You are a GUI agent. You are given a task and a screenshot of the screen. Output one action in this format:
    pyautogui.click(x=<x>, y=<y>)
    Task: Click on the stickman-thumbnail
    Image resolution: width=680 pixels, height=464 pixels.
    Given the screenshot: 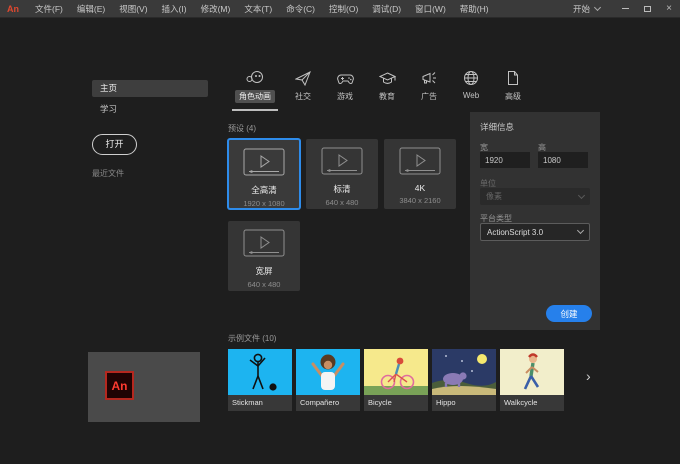 What is the action you would take?
    pyautogui.click(x=260, y=372)
    